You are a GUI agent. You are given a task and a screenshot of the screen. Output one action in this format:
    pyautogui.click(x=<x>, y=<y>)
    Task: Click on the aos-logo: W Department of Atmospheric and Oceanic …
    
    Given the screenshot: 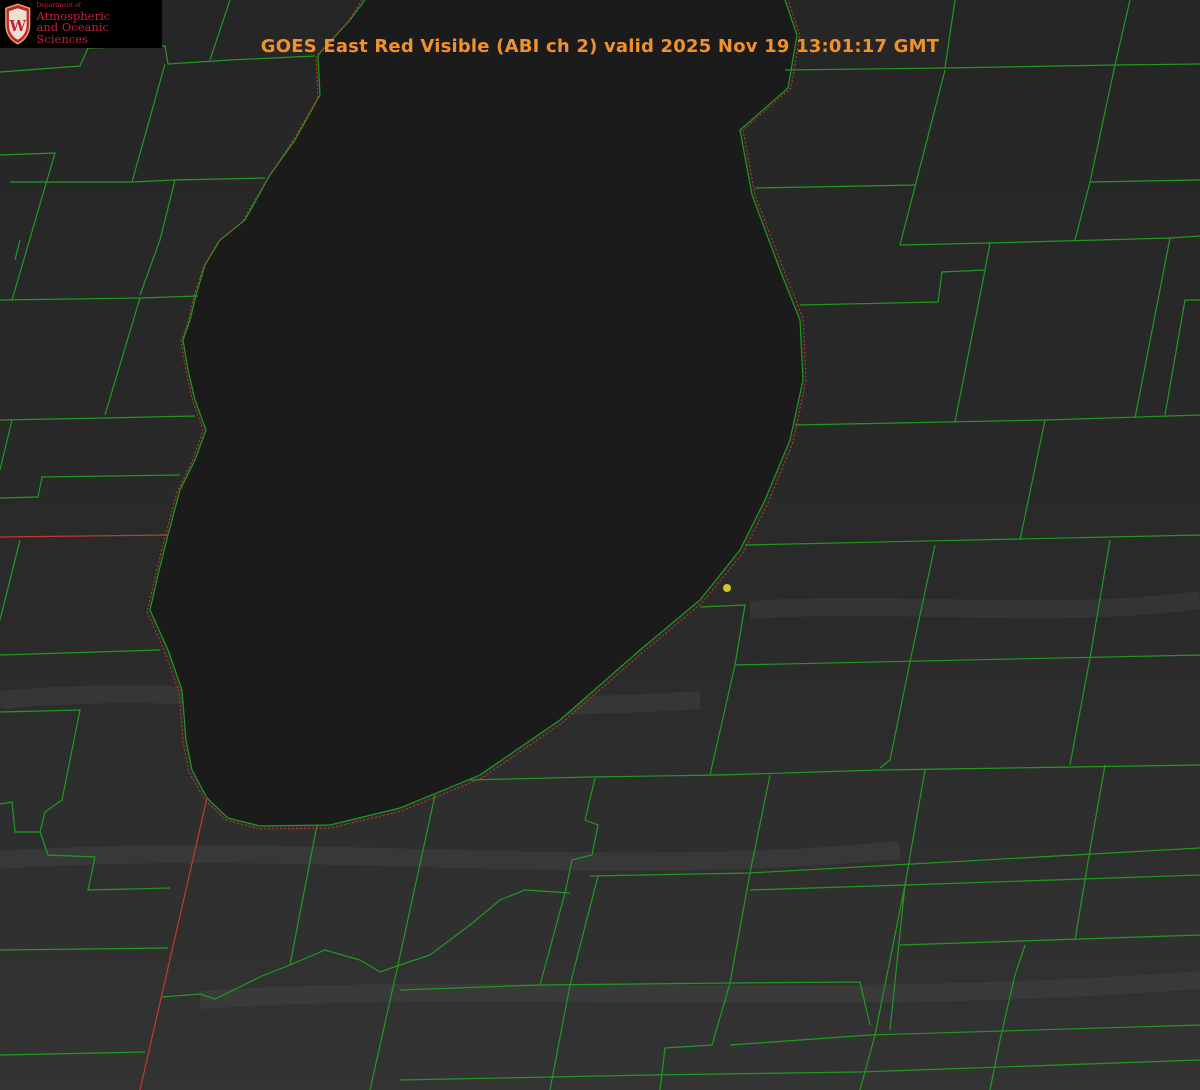 What is the action you would take?
    pyautogui.click(x=81, y=24)
    